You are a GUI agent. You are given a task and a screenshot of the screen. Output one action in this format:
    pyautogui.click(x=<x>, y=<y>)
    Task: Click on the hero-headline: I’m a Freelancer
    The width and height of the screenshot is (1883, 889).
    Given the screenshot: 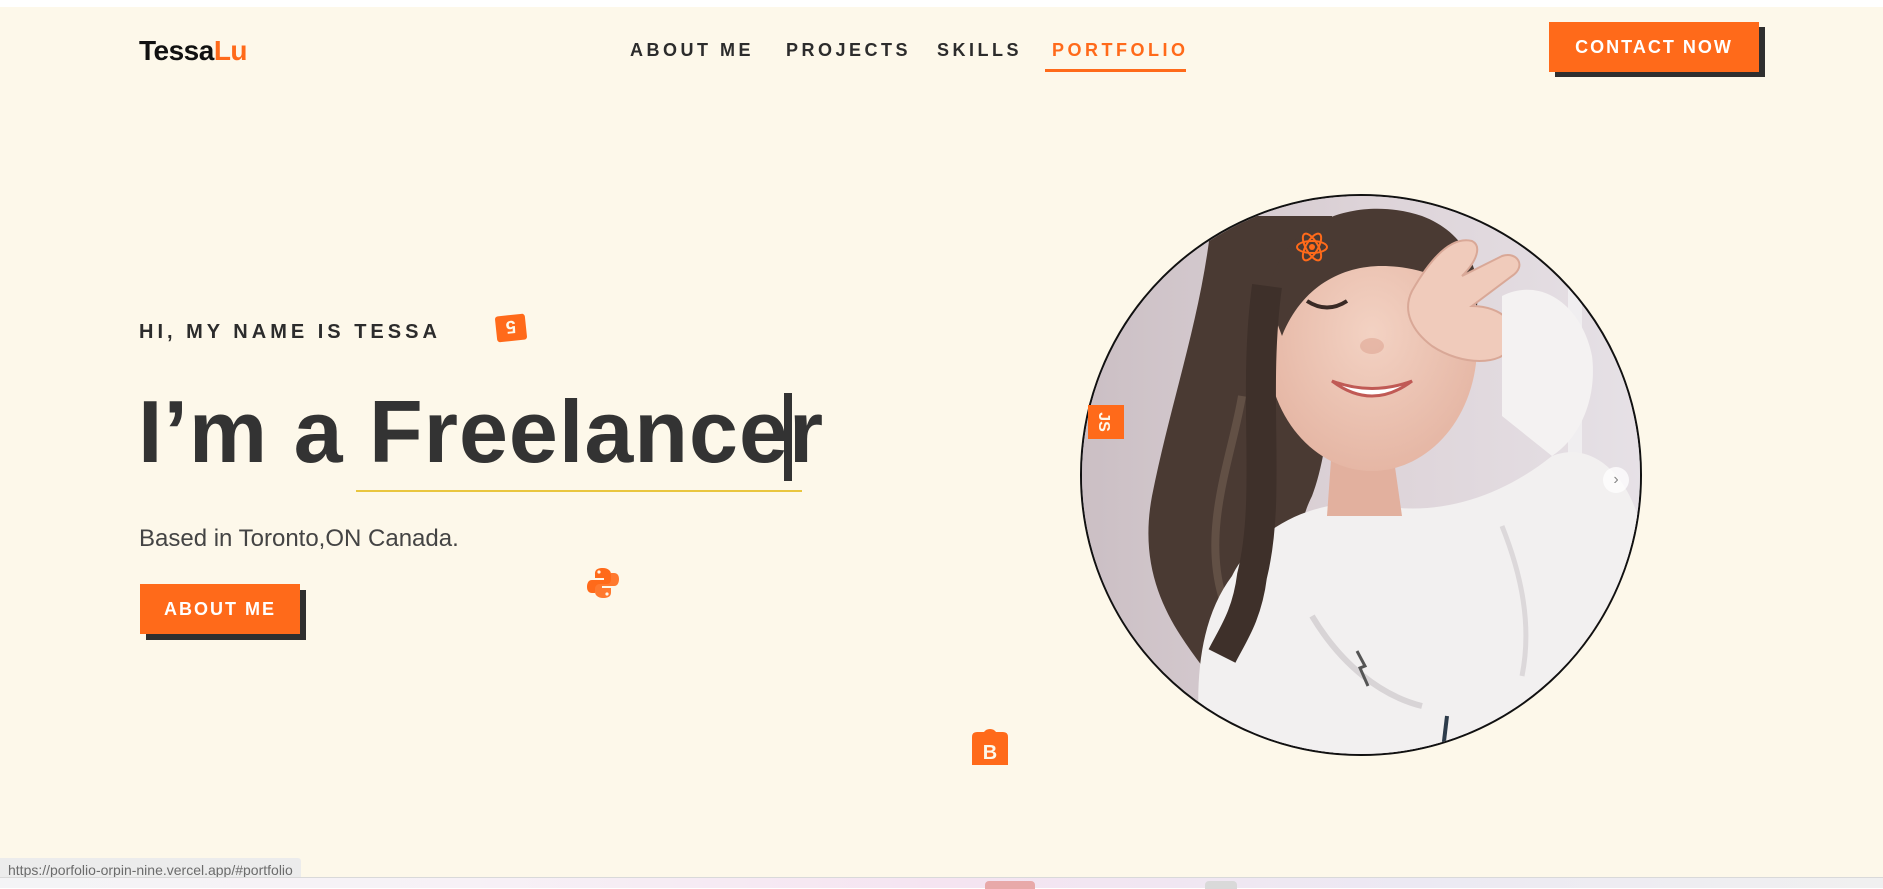 What is the action you would take?
    pyautogui.click(x=481, y=432)
    